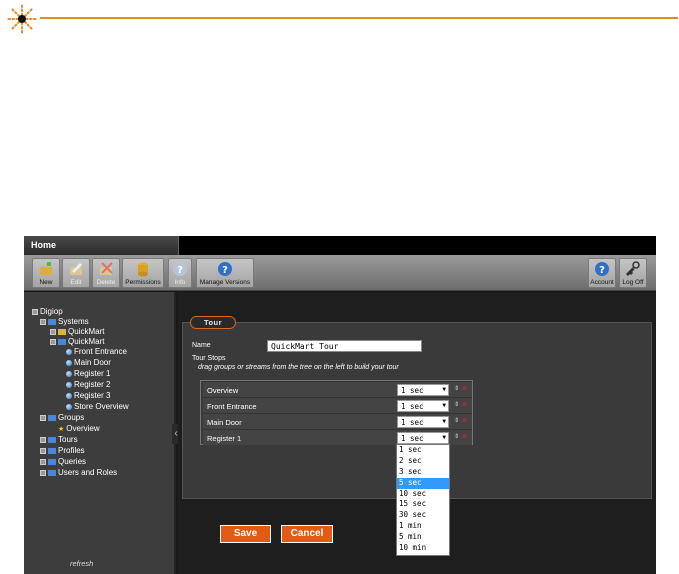  I want to click on new-label: New, so click(46, 282).